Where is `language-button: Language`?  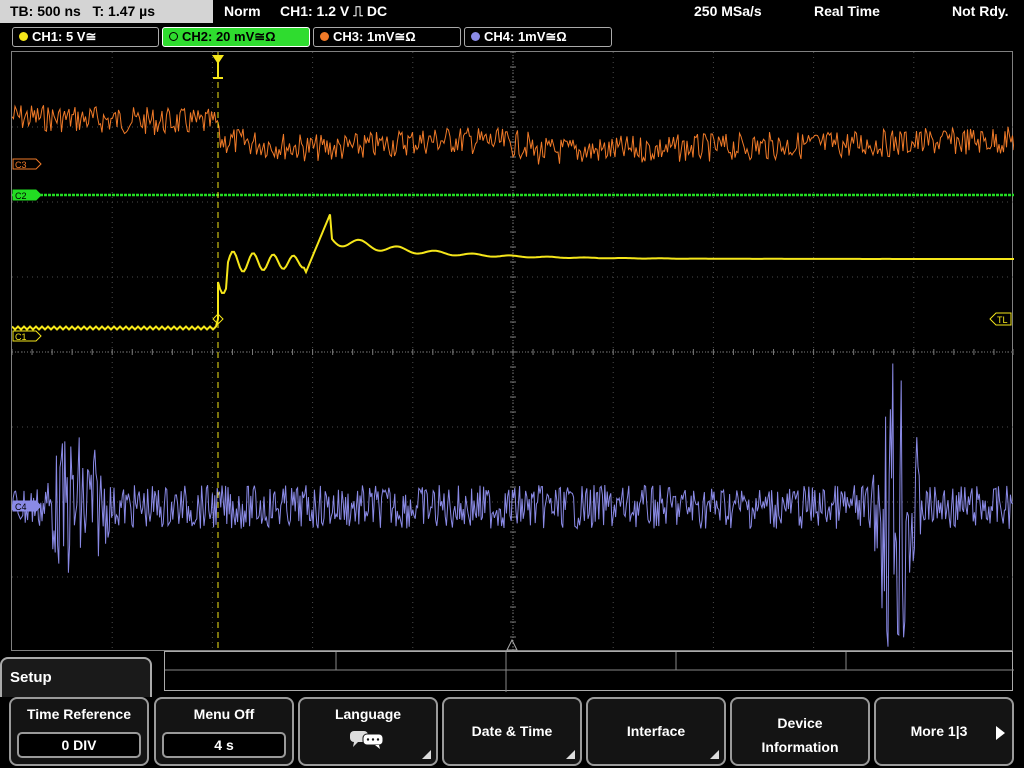
language-button: Language is located at coordinates (368, 731).